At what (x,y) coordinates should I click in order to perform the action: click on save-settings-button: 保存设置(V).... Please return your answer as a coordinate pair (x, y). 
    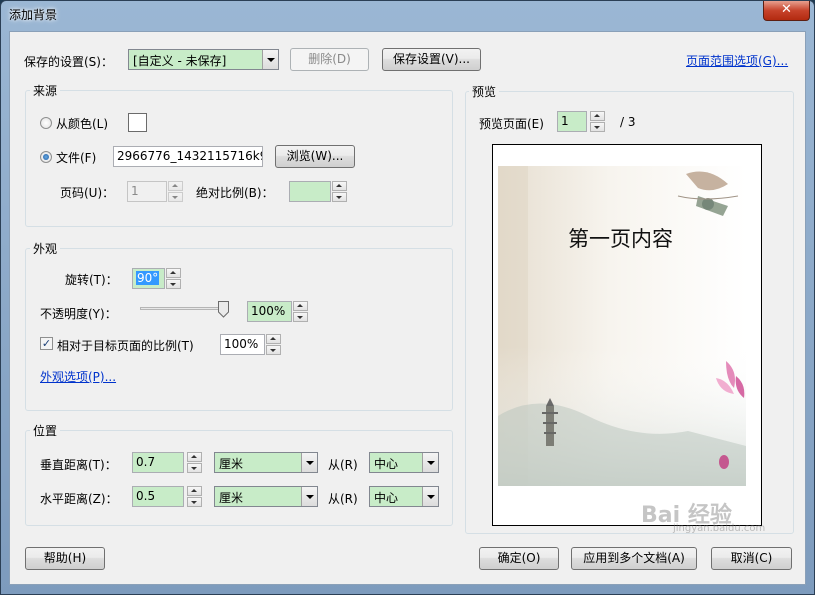
    Looking at the image, I should click on (431, 59).